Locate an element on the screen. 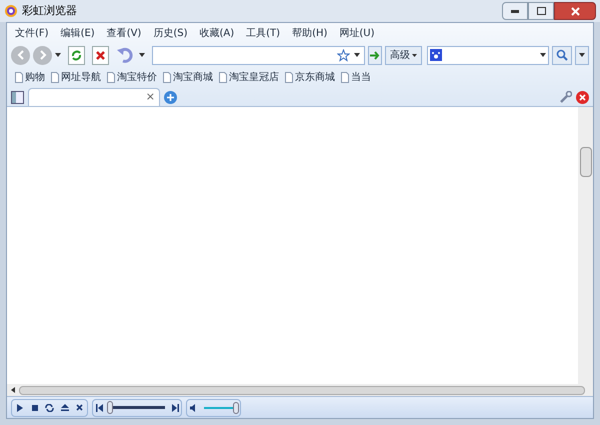 The width and height of the screenshot is (600, 425). advanced-button: 高级 is located at coordinates (403, 55).